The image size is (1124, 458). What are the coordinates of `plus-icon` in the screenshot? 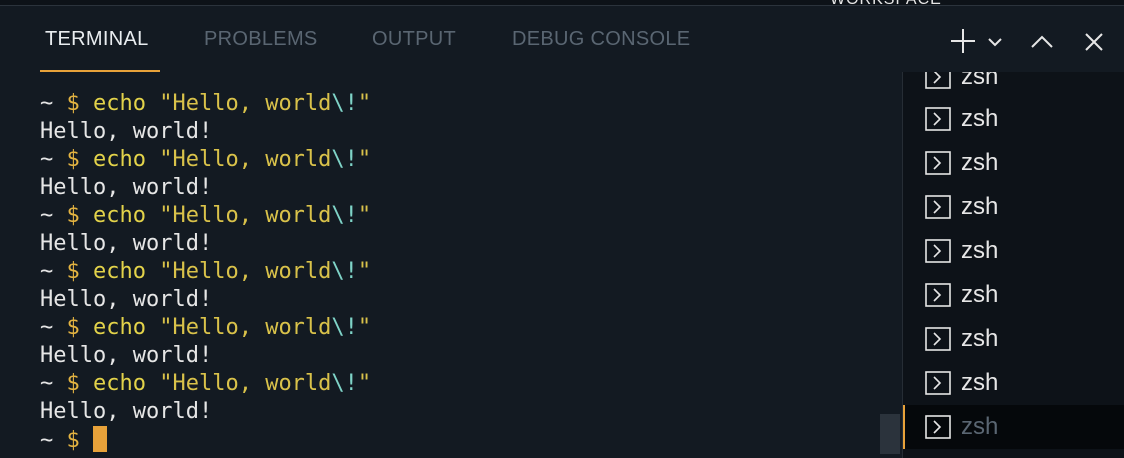 It's located at (963, 41).